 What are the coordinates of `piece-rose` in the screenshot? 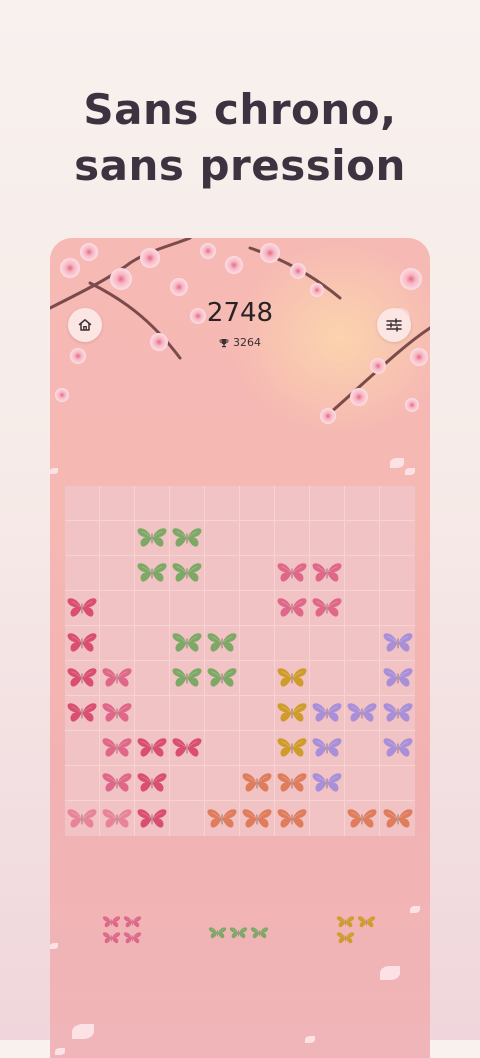 It's located at (122, 929).